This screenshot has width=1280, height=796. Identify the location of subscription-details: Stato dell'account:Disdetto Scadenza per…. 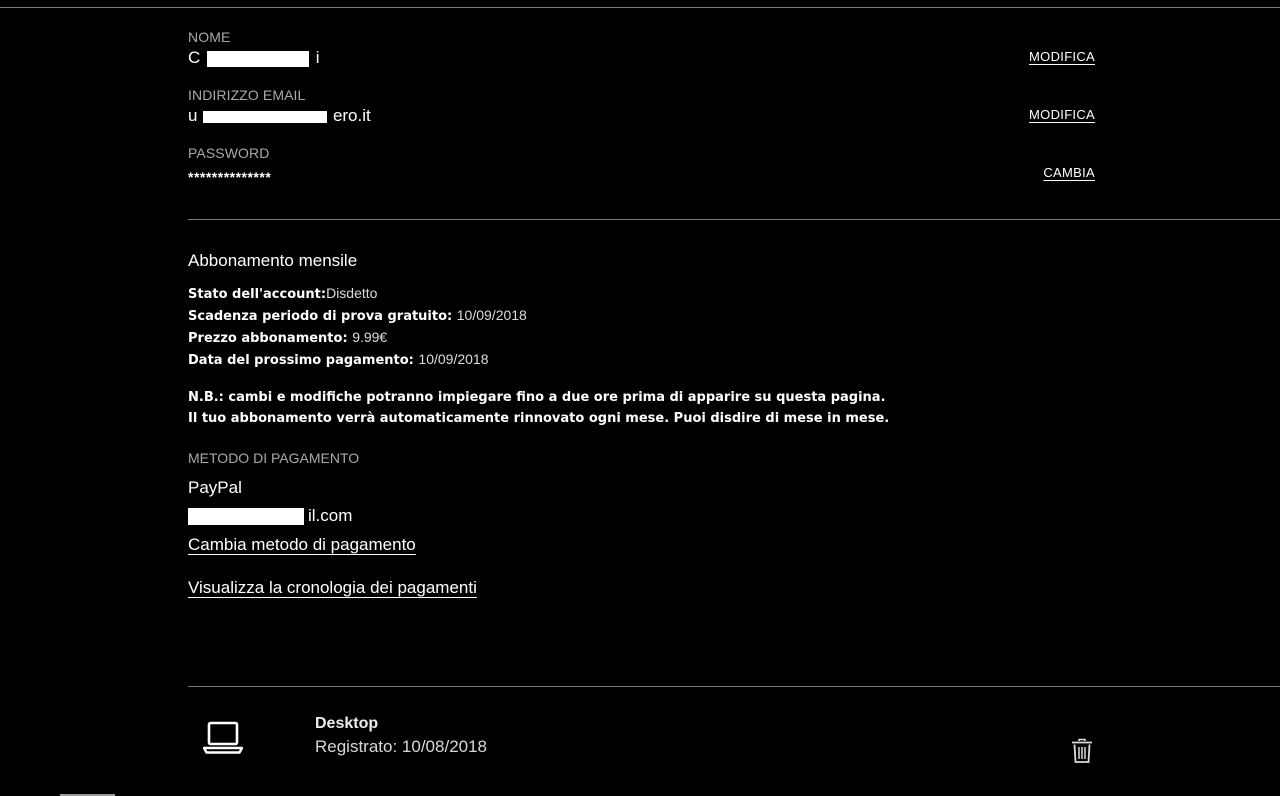
(357, 327).